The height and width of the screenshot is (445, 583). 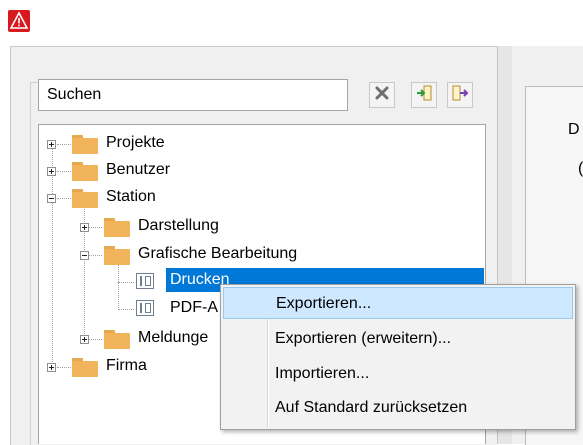 I want to click on import-button, so click(x=424, y=95).